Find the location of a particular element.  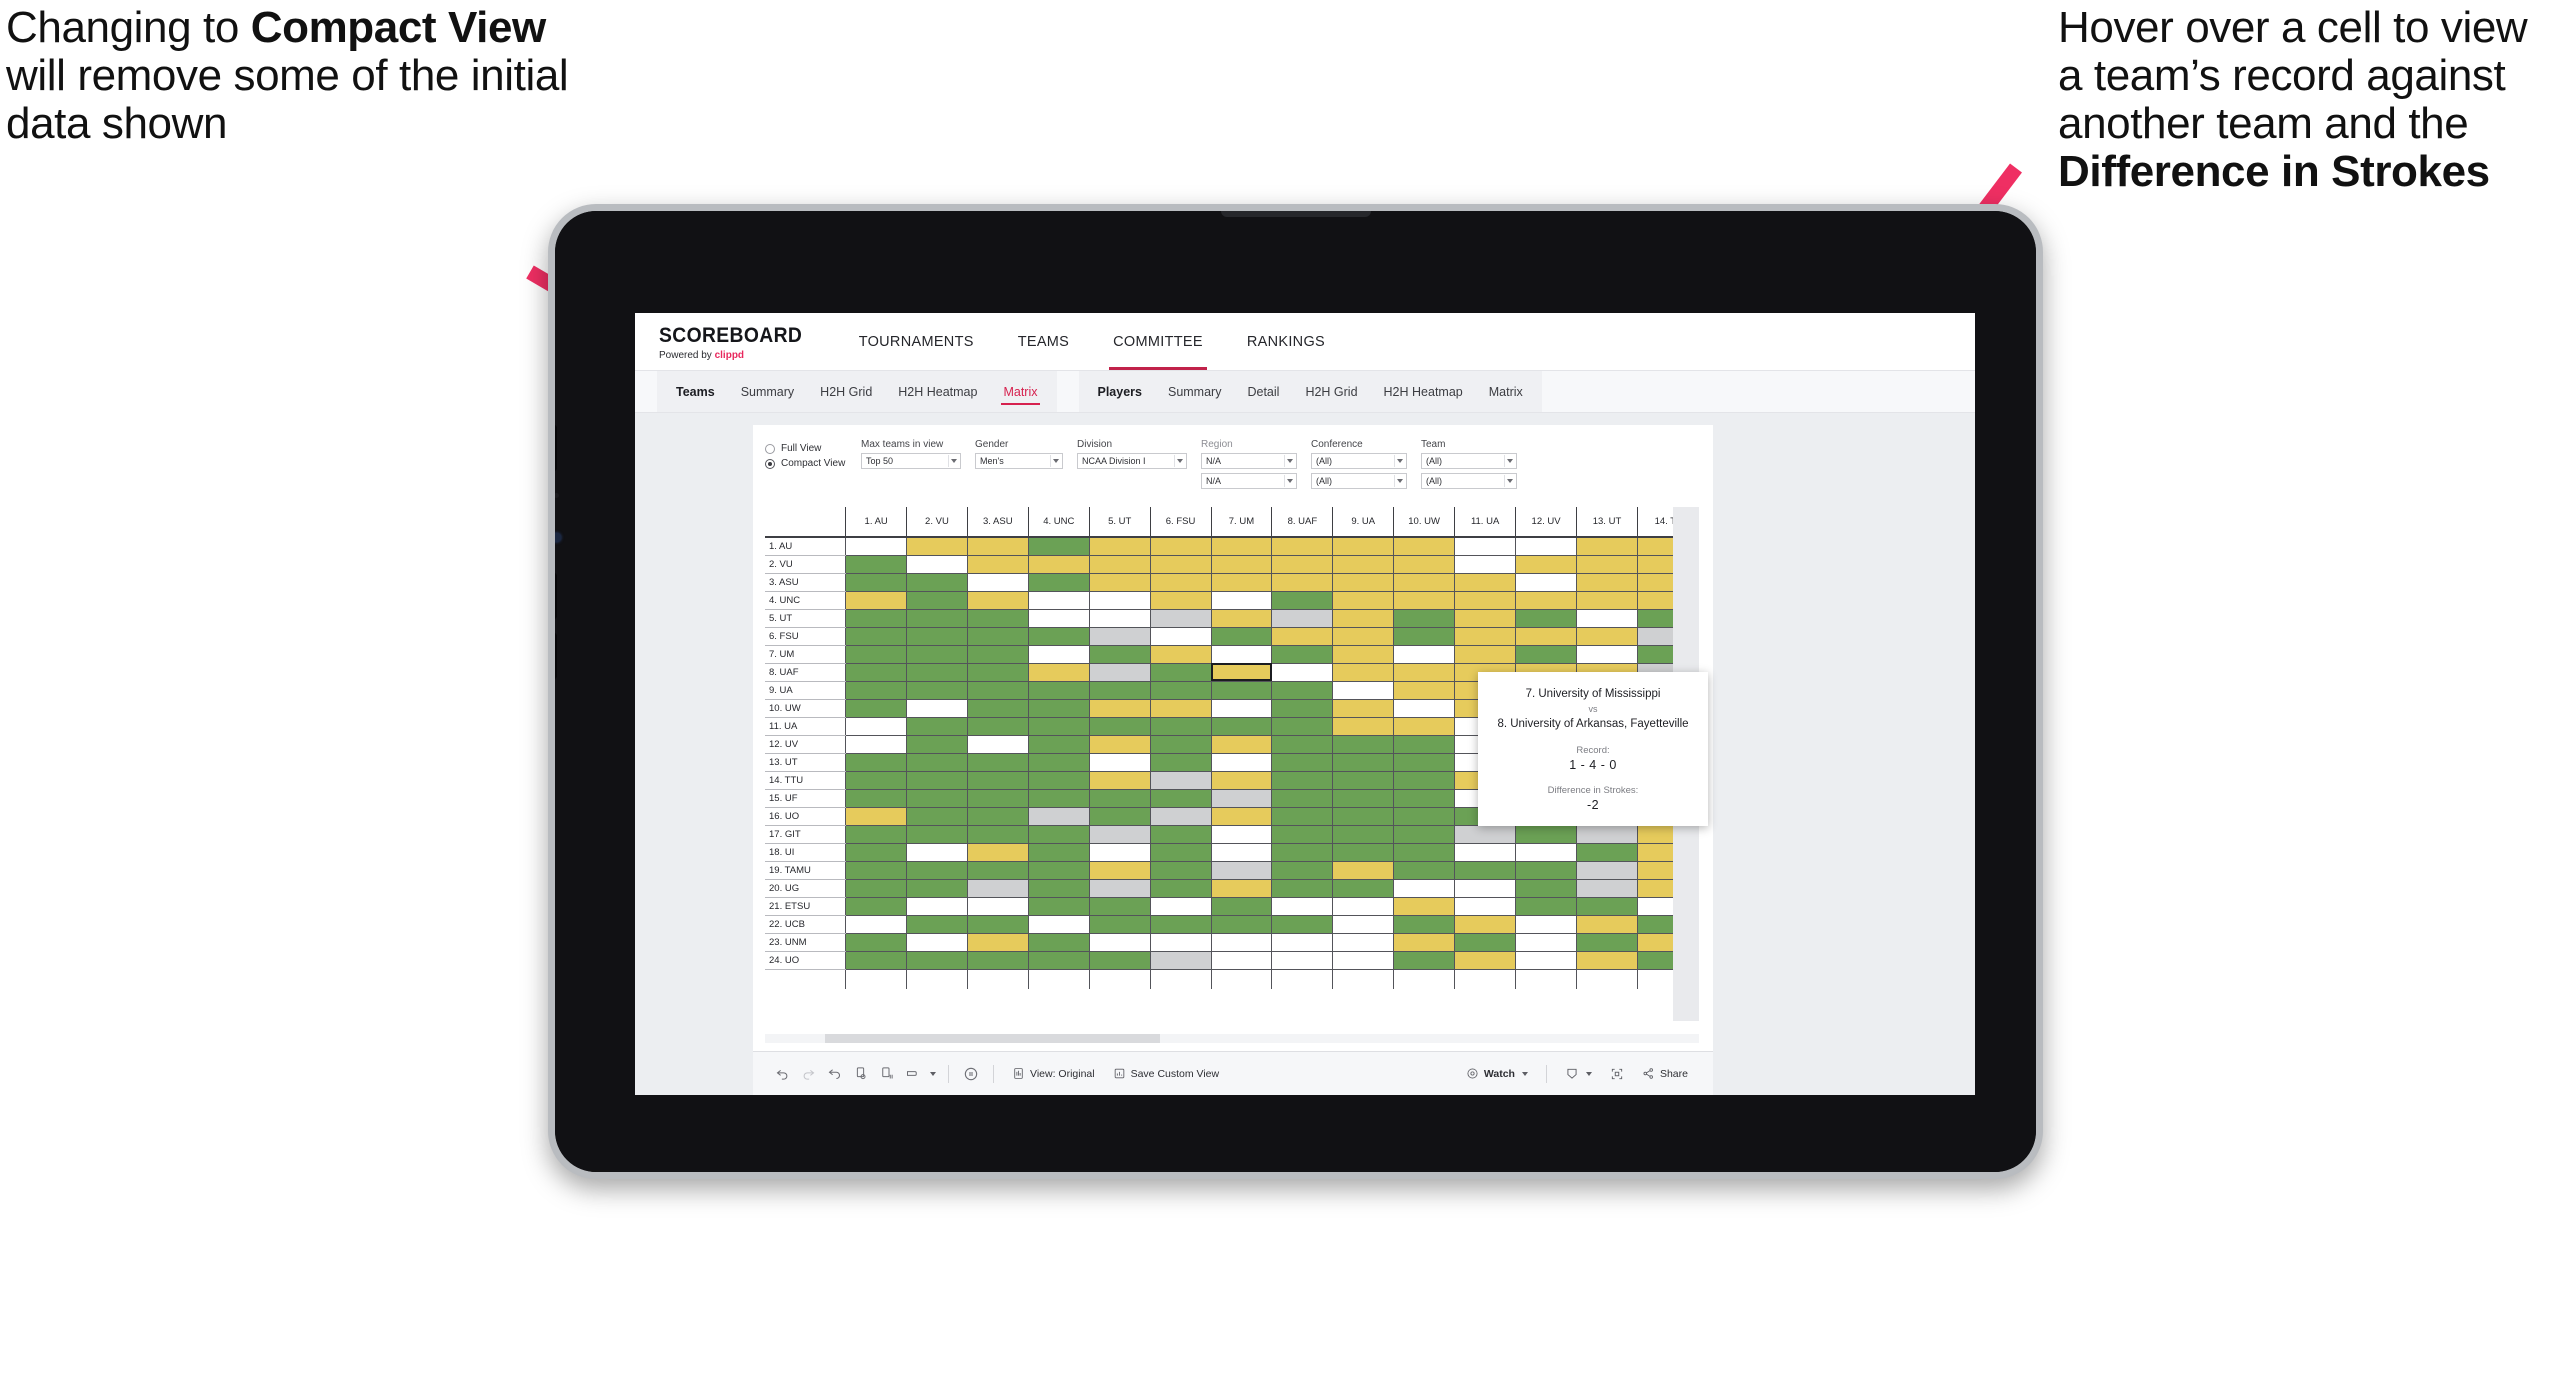

matrix-row-header: 6. FSU is located at coordinates (805, 636).